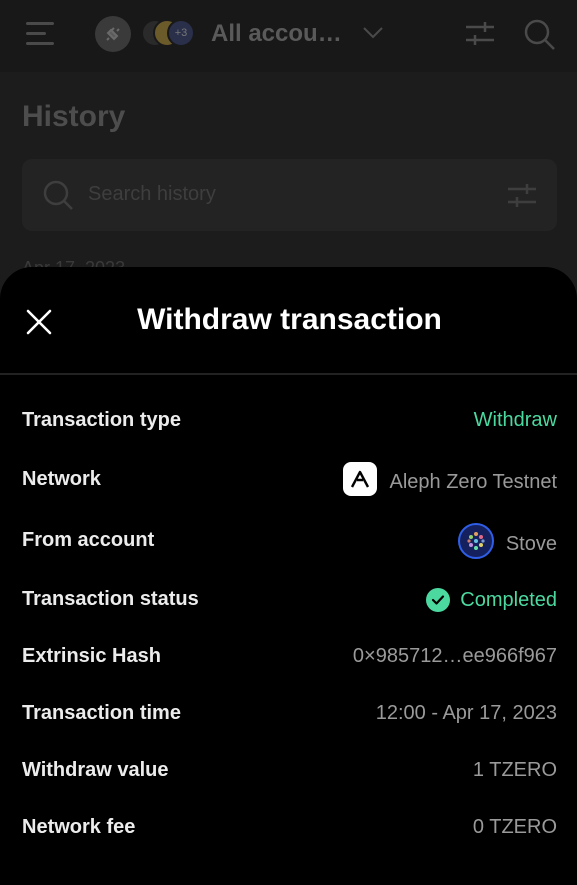 The image size is (577, 885). I want to click on detail-label: From account, so click(88, 540).